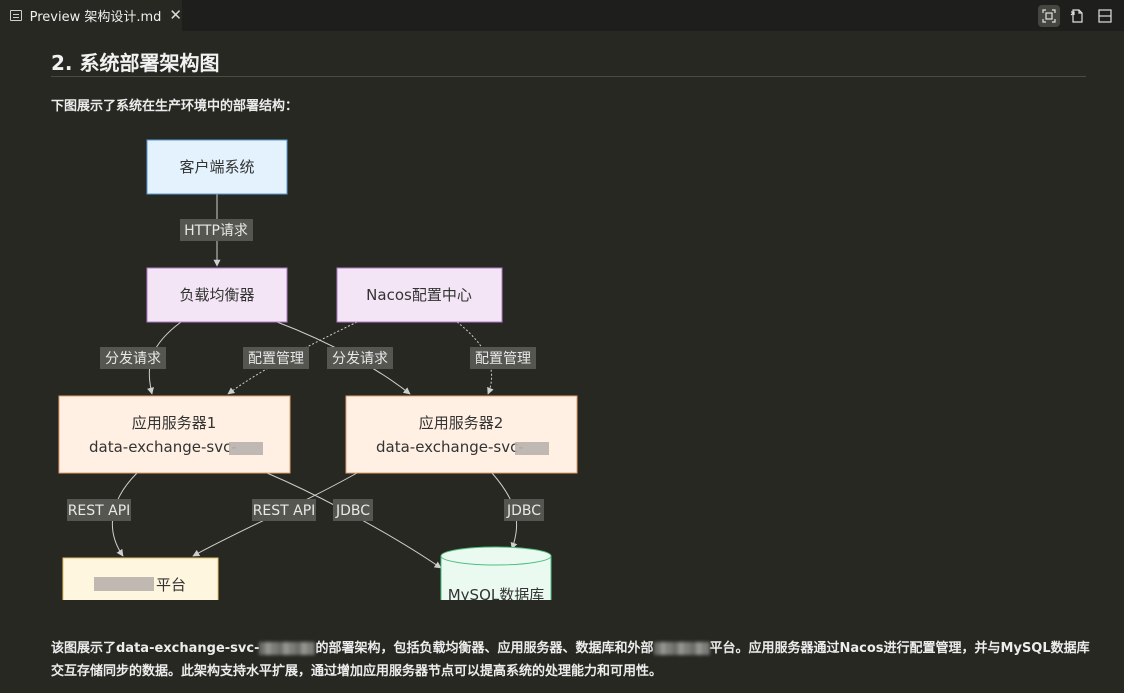  Describe the element at coordinates (461, 423) in the screenshot. I see `node-app2-title: 应用服务器2` at that location.